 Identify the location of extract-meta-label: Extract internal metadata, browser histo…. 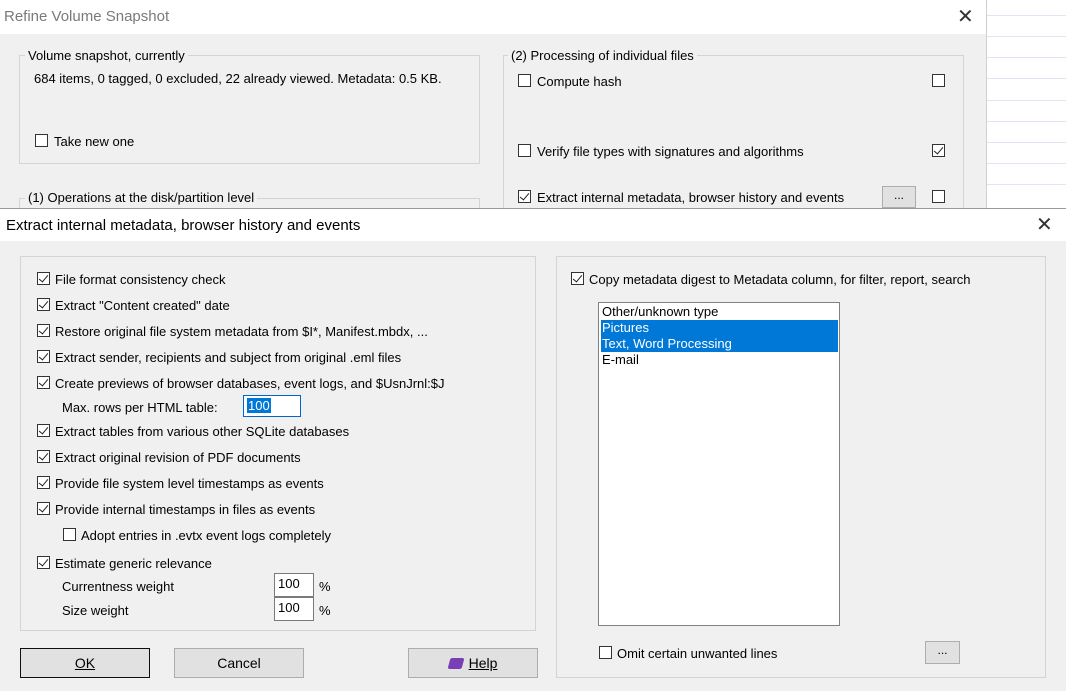
(691, 197).